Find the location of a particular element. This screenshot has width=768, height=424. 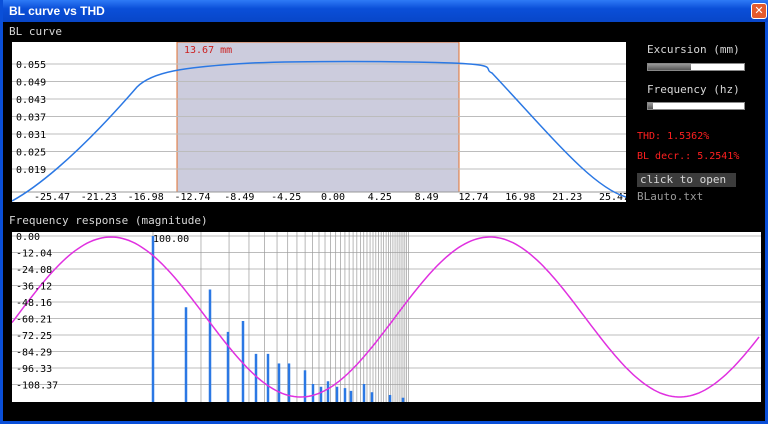

fr-y-tick-label: -60.21 is located at coordinates (34, 320).